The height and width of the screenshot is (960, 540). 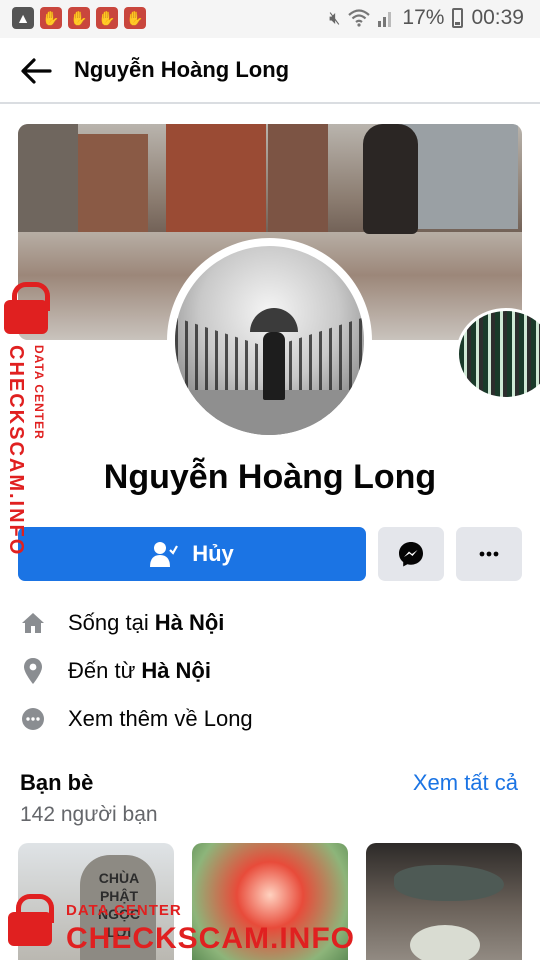 I want to click on notification-icons: ▲ ✋ ✋ ✋ ✋, so click(x=79, y=18).